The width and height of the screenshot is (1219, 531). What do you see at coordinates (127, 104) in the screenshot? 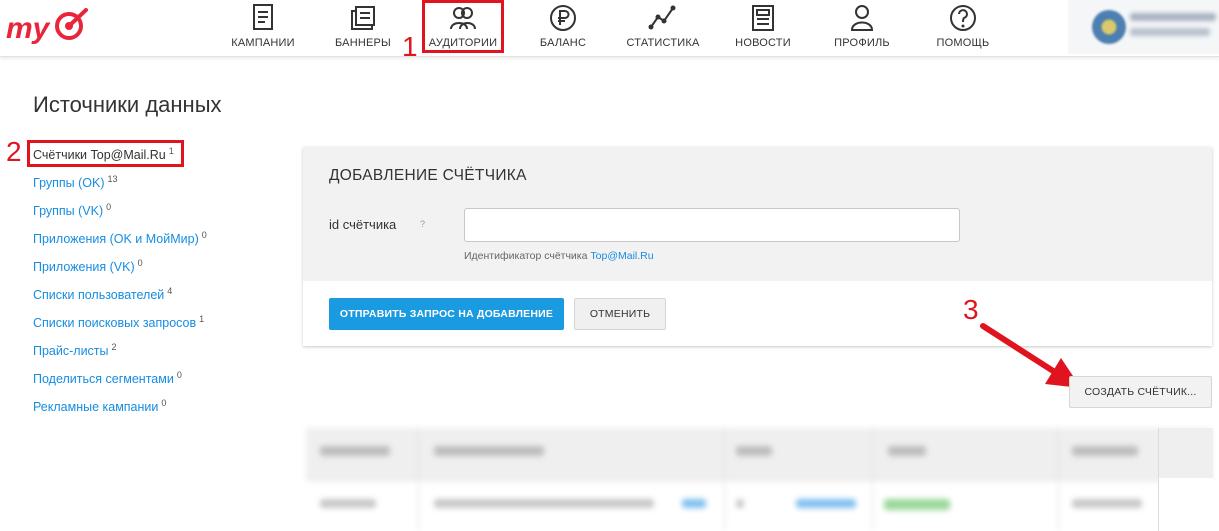
I see `page-title: Источники данных` at bounding box center [127, 104].